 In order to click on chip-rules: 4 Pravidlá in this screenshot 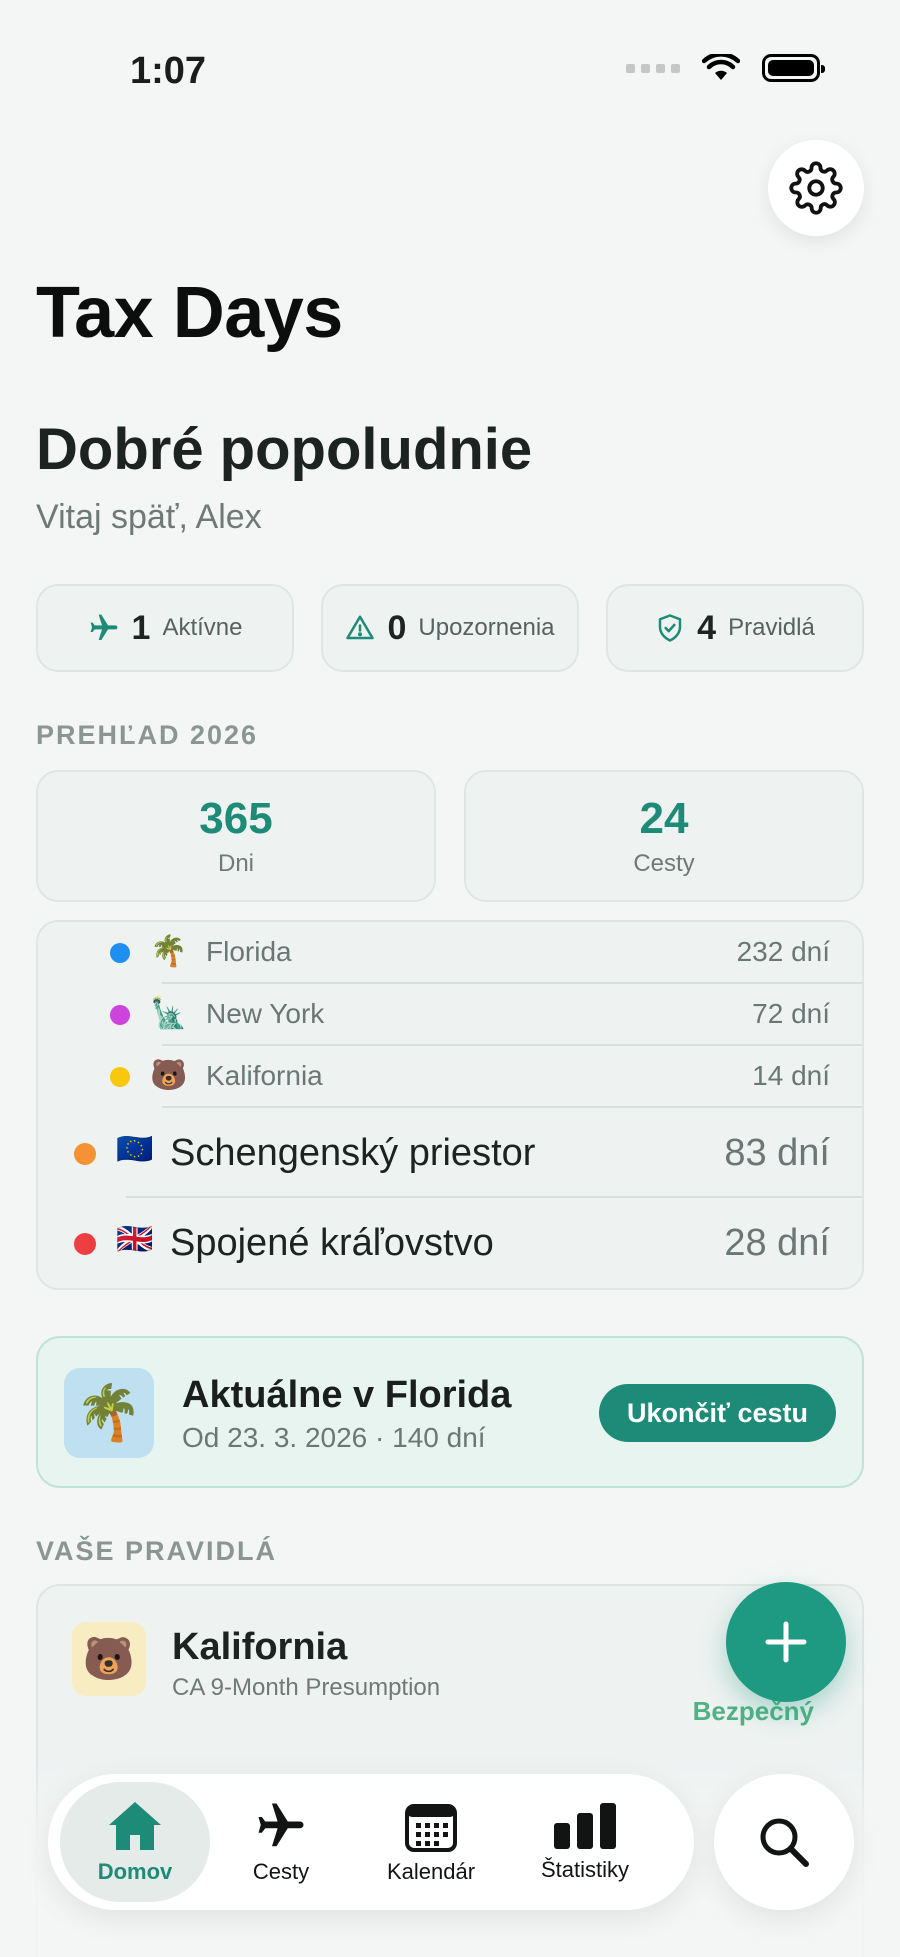, I will do `click(735, 628)`.